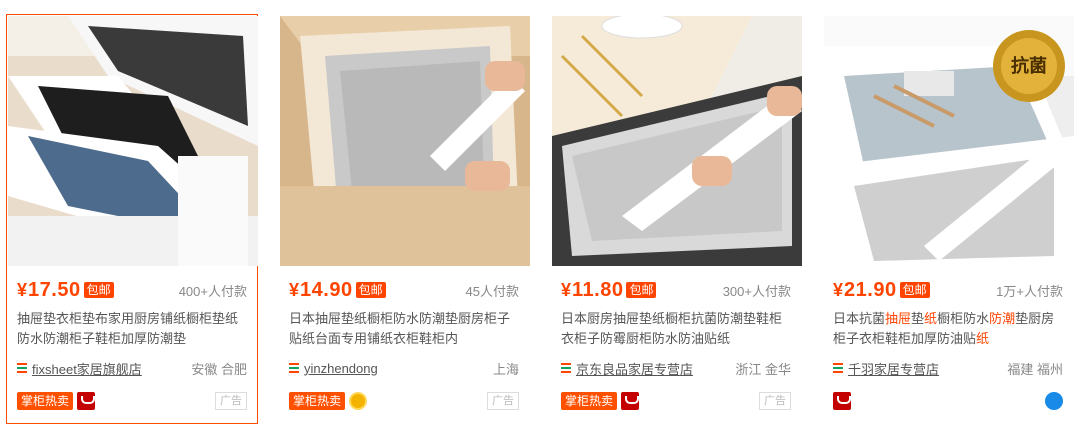 The width and height of the screenshot is (1080, 440). Describe the element at coordinates (676, 290) in the screenshot. I see `price-row: ¥ 11.80 包邮 300+人付款` at that location.